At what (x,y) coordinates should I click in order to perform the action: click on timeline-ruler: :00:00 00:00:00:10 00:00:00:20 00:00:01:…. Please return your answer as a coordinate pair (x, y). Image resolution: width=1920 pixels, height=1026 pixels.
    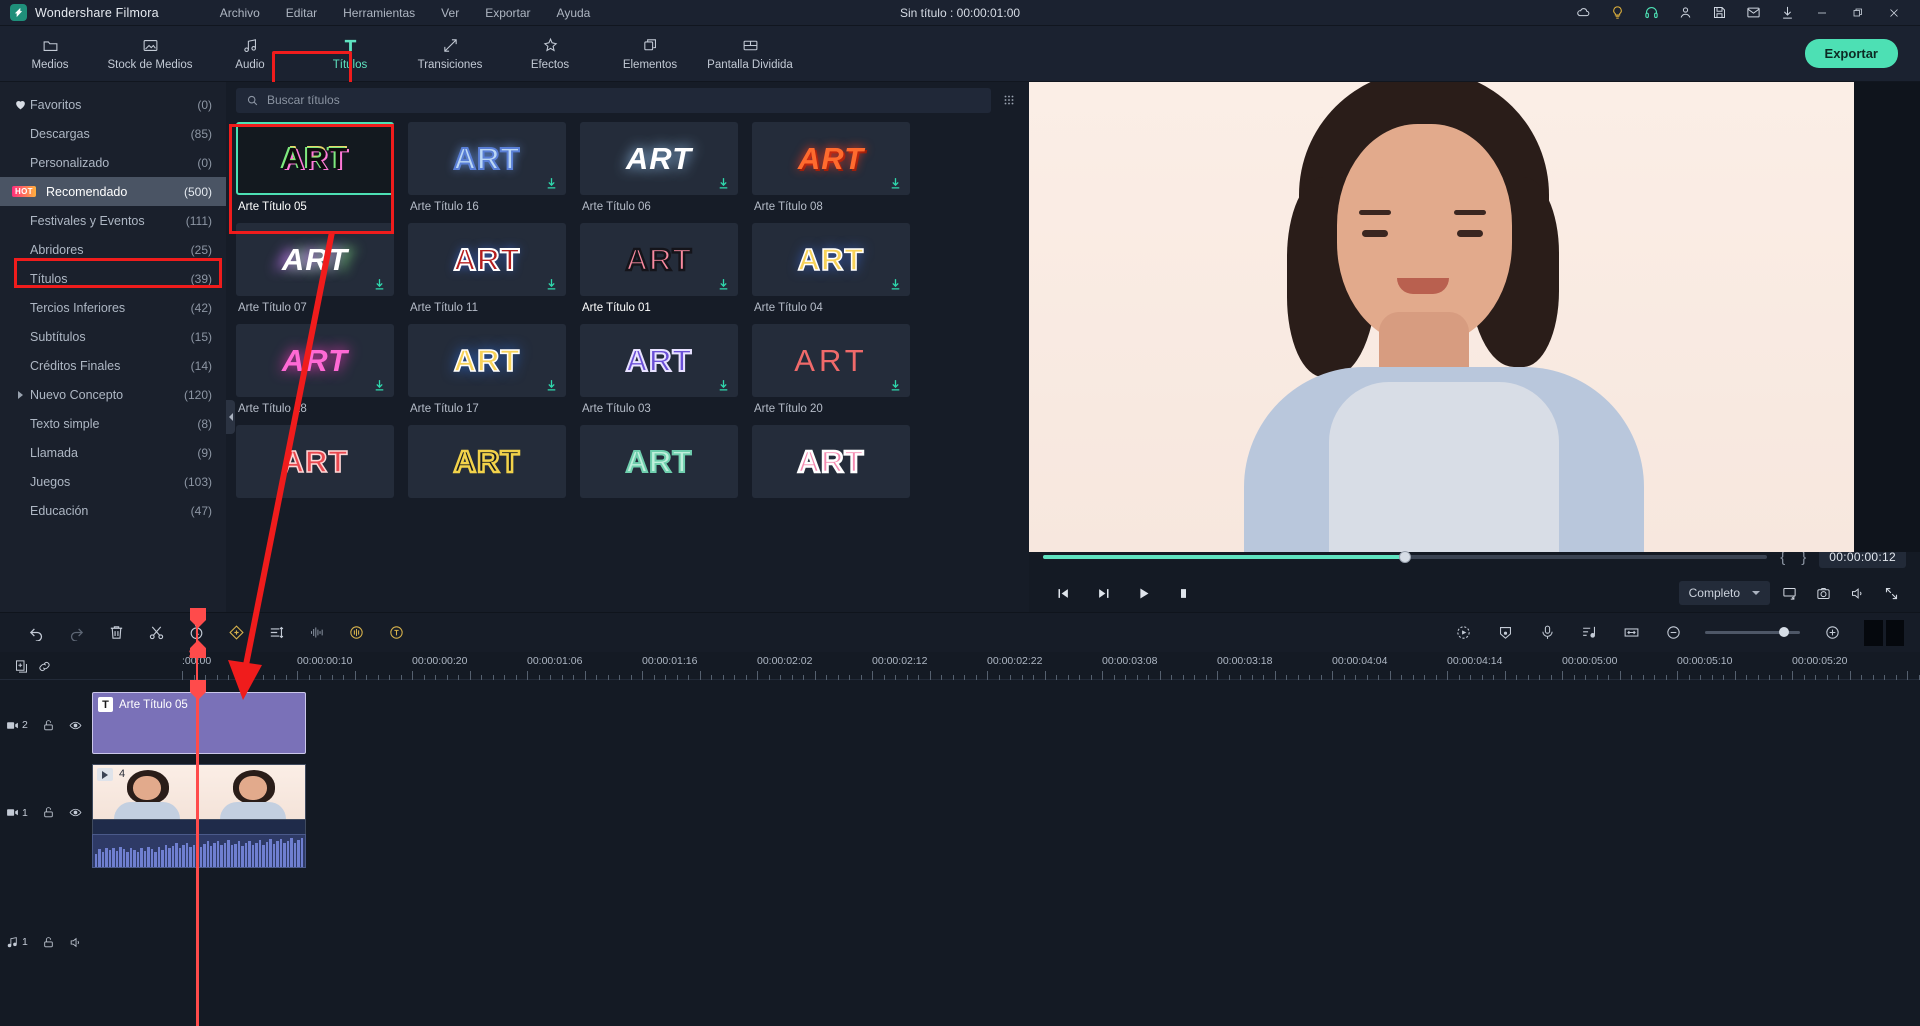
    Looking at the image, I should click on (960, 666).